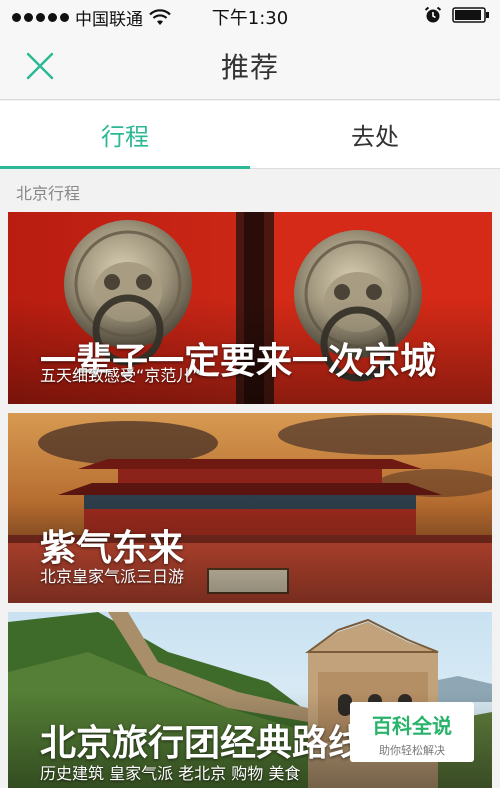  Describe the element at coordinates (433, 14) in the screenshot. I see `alarm-clock-icon` at that location.